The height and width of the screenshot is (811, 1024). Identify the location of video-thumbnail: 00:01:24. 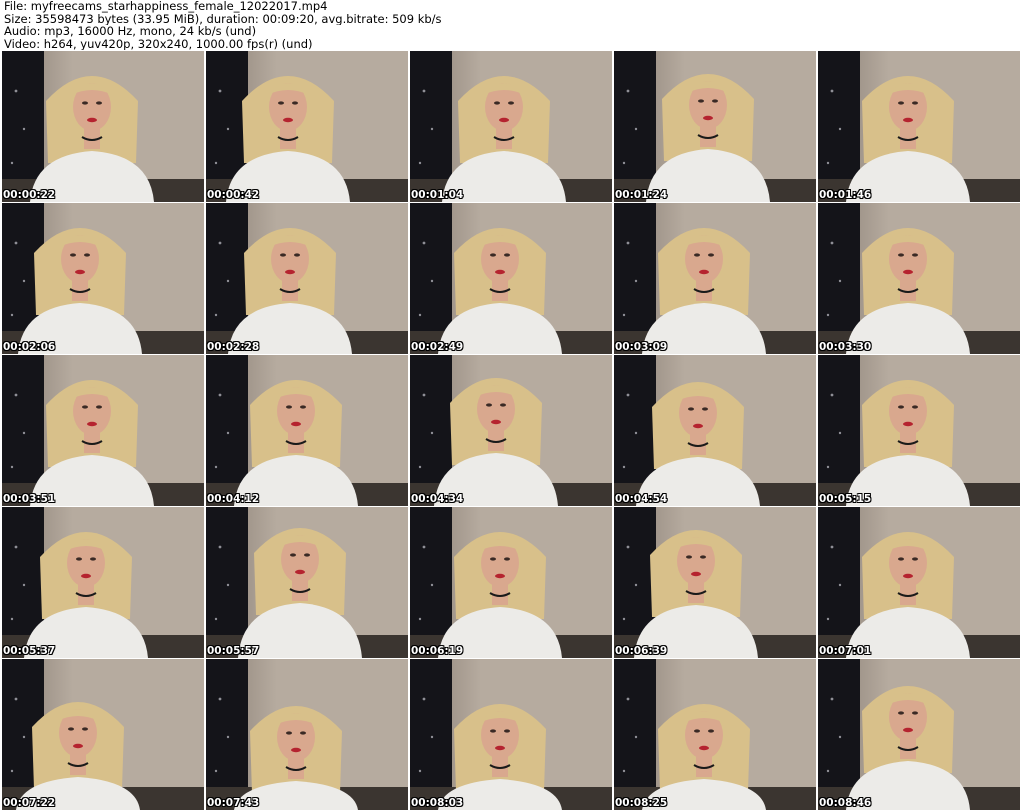
(715, 126).